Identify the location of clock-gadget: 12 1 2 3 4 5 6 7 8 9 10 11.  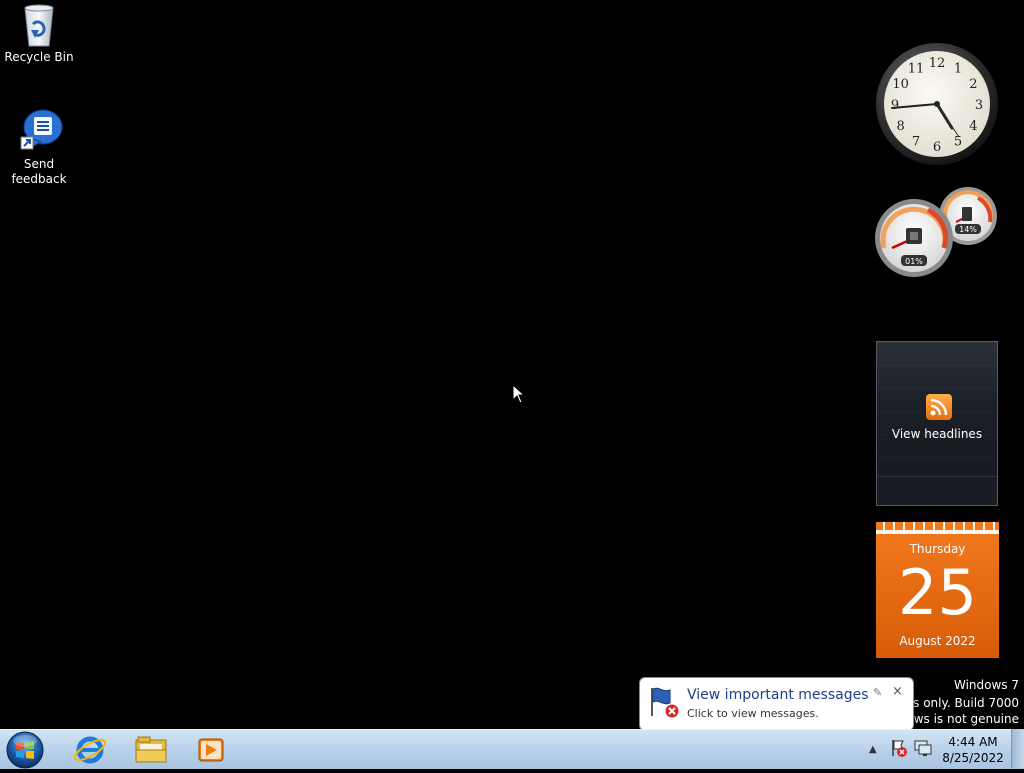
(937, 104).